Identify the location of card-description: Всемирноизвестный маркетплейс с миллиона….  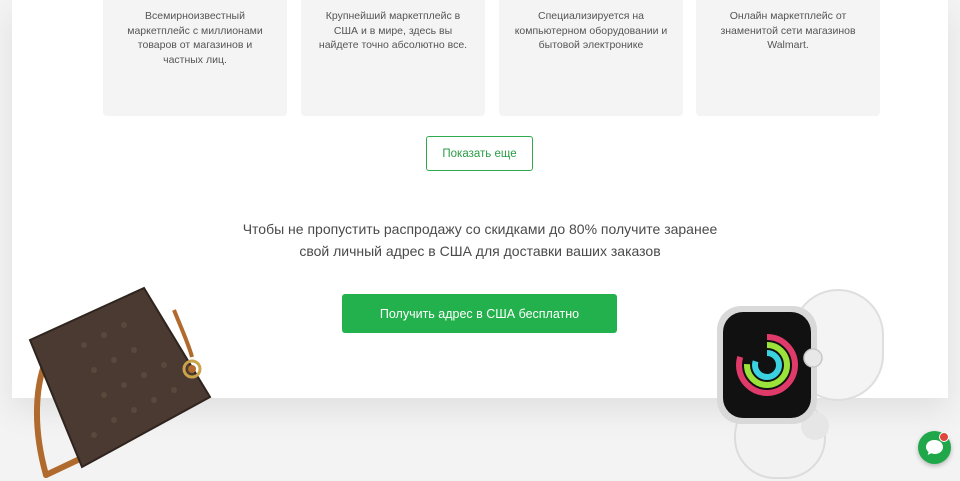
(195, 38).